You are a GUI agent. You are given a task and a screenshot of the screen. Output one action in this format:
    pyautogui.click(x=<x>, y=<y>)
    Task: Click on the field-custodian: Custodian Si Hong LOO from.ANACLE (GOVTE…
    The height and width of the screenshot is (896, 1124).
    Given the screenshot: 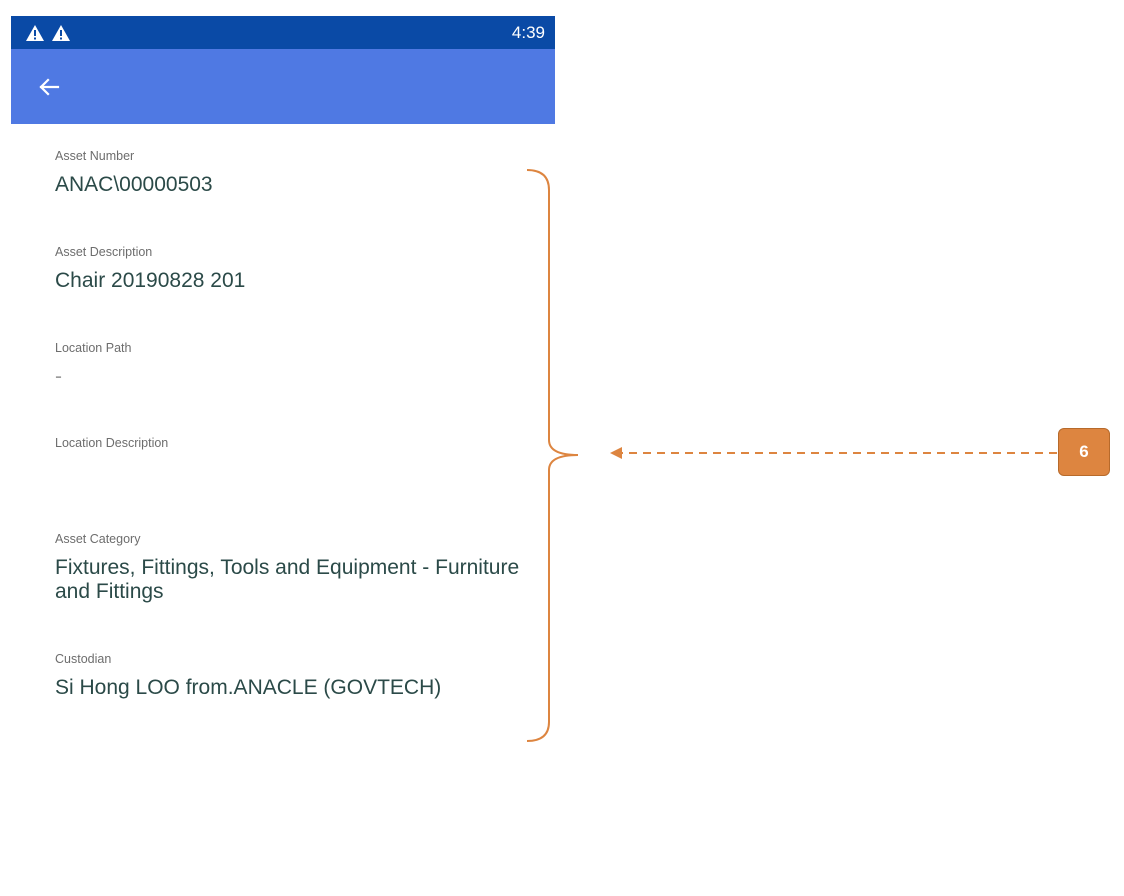 What is the action you would take?
    pyautogui.click(x=305, y=689)
    